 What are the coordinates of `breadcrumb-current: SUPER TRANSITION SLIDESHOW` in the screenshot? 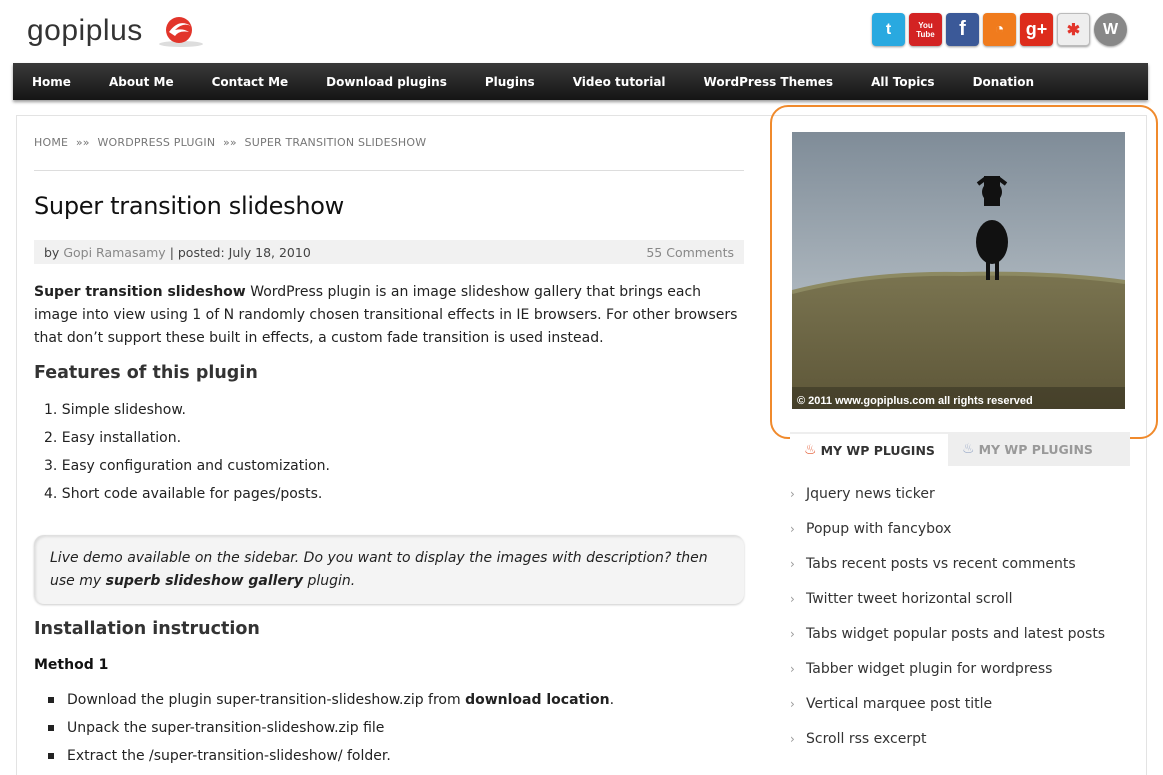 It's located at (335, 142).